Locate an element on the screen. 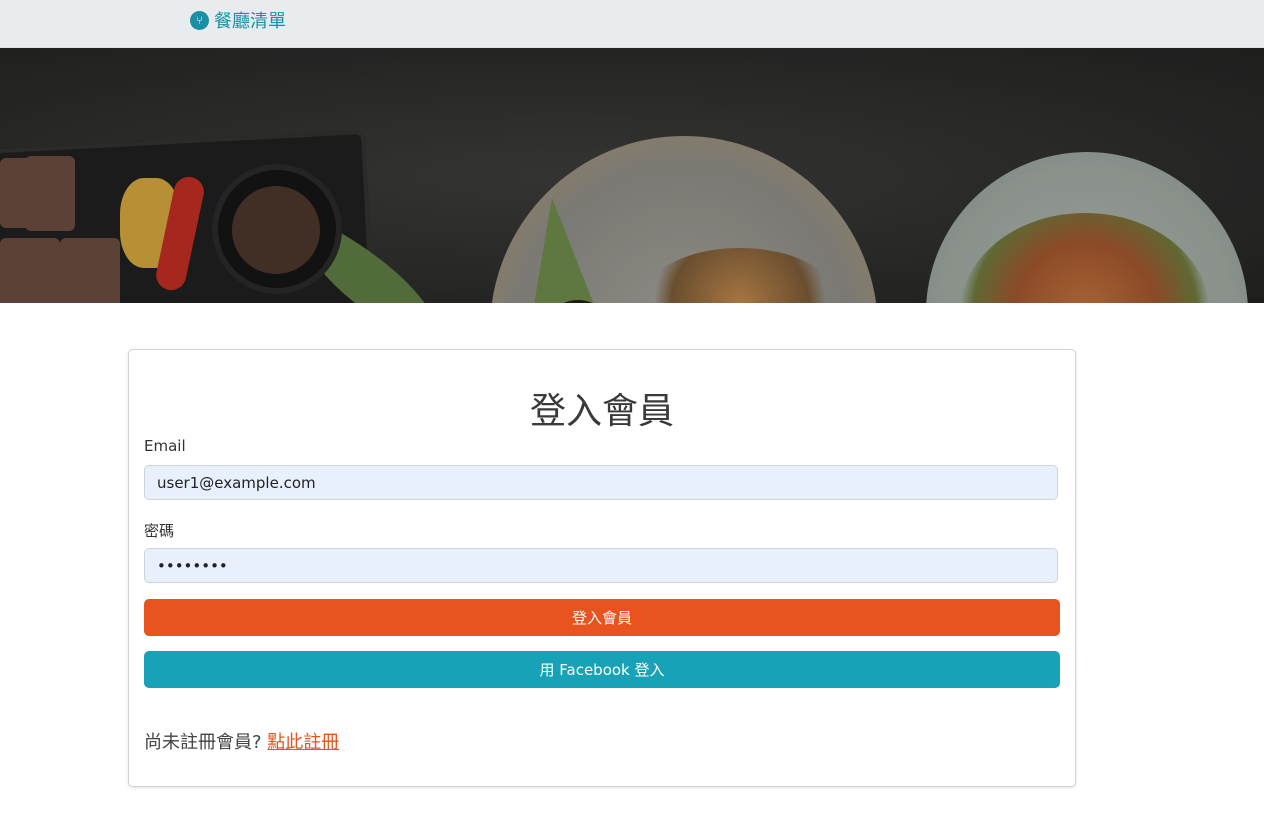  brand-link: ⑂ 餐廳清單 is located at coordinates (238, 20).